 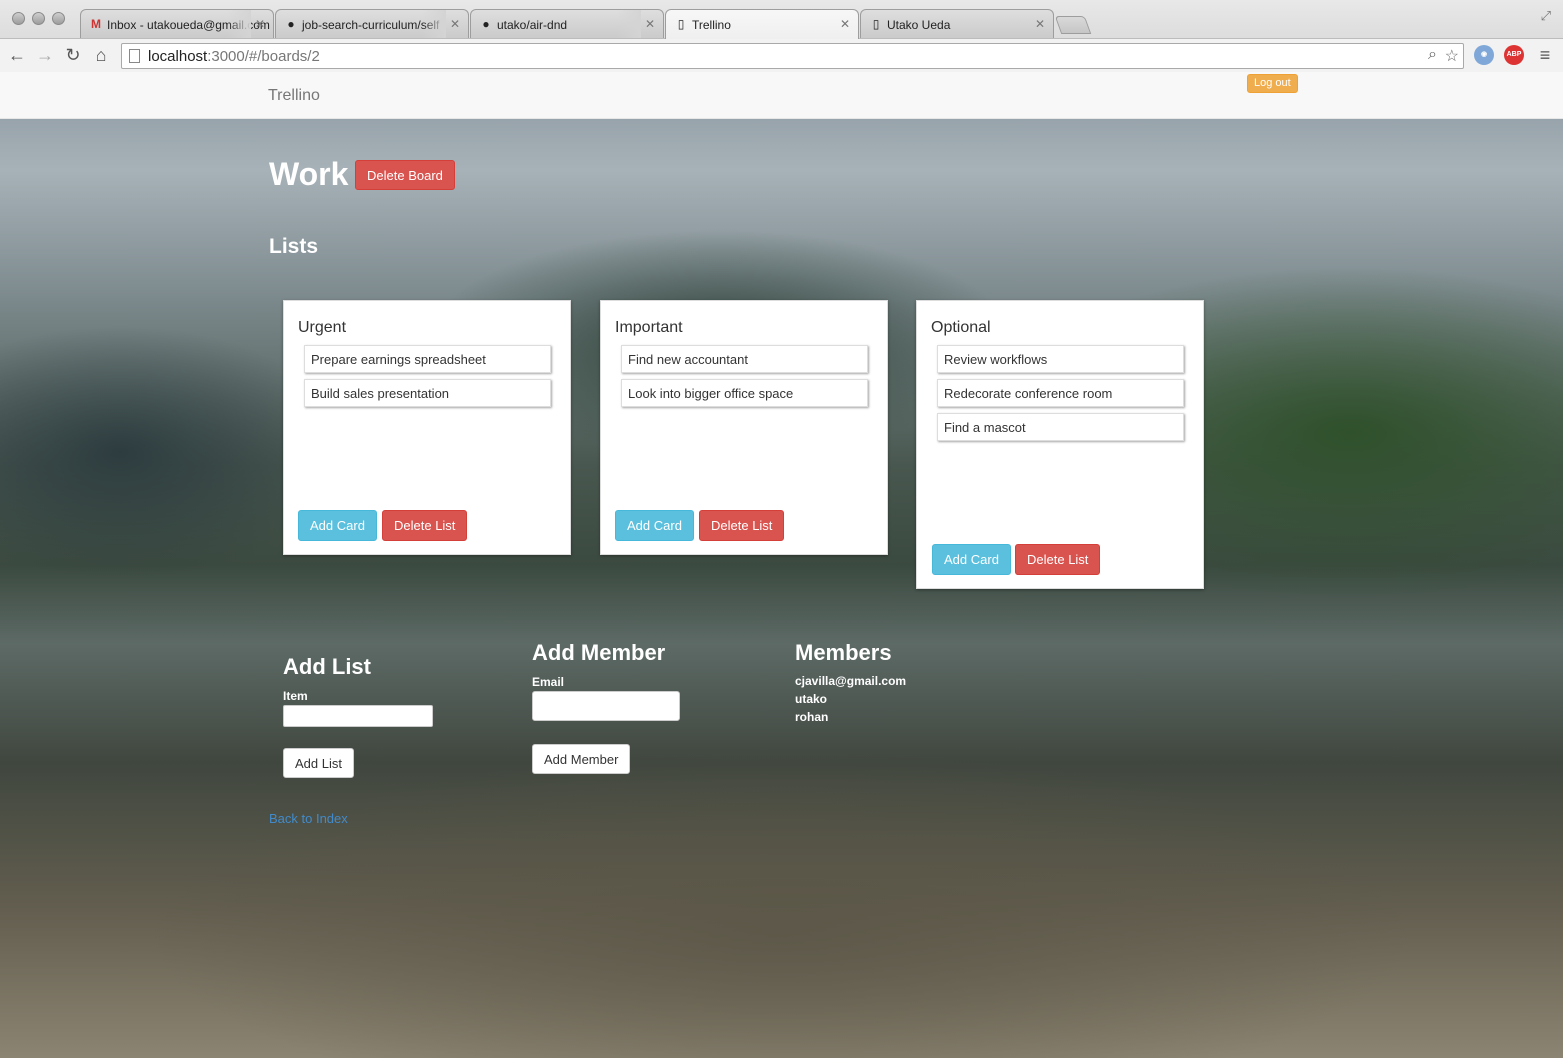 I want to click on minimize-window-button, so click(x=38, y=18).